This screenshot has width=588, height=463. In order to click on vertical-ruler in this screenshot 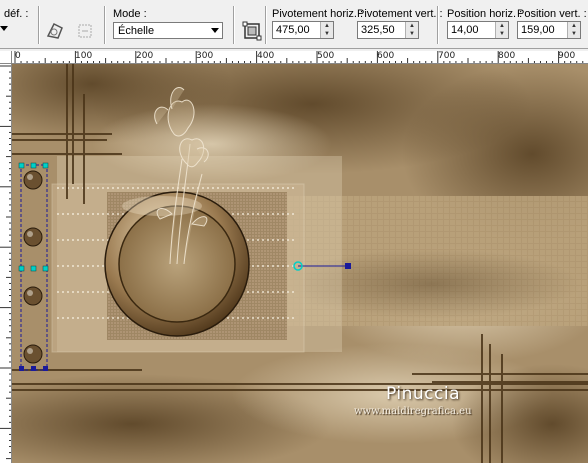, I will do `click(6, 263)`.